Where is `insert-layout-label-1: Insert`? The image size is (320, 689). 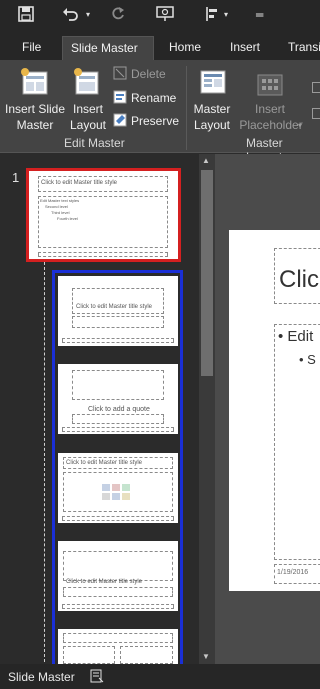
insert-layout-label-1: Insert is located at coordinates (87, 109).